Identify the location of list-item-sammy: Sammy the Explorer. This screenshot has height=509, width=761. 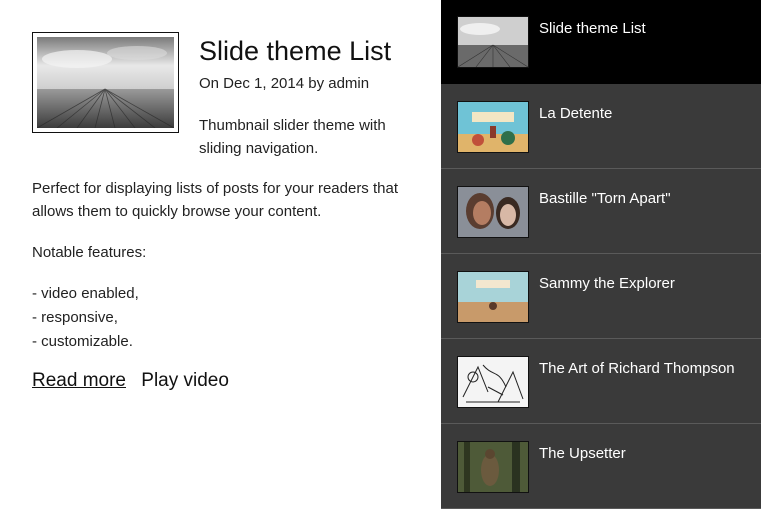
(601, 297).